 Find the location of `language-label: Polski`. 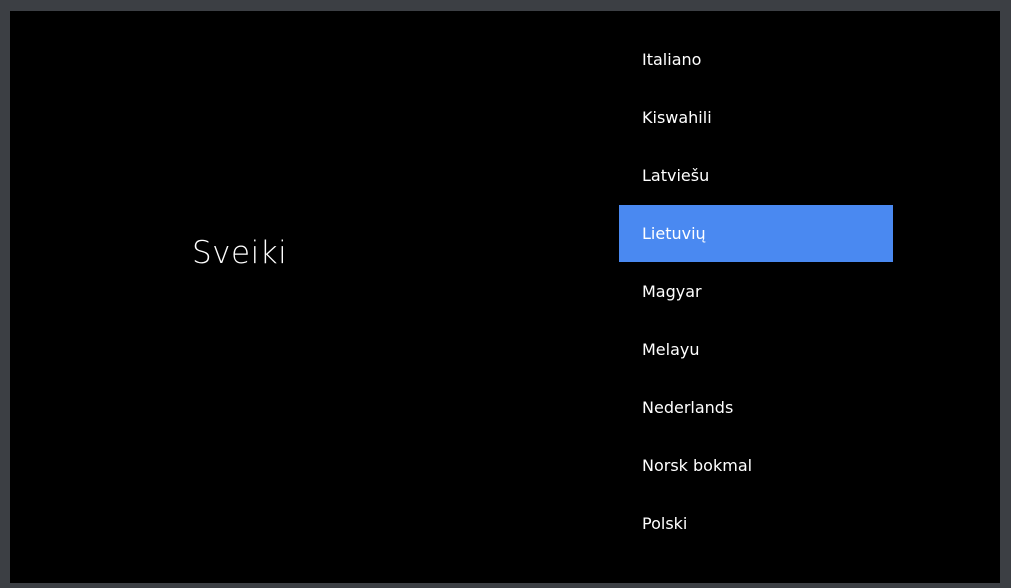

language-label: Polski is located at coordinates (665, 523).